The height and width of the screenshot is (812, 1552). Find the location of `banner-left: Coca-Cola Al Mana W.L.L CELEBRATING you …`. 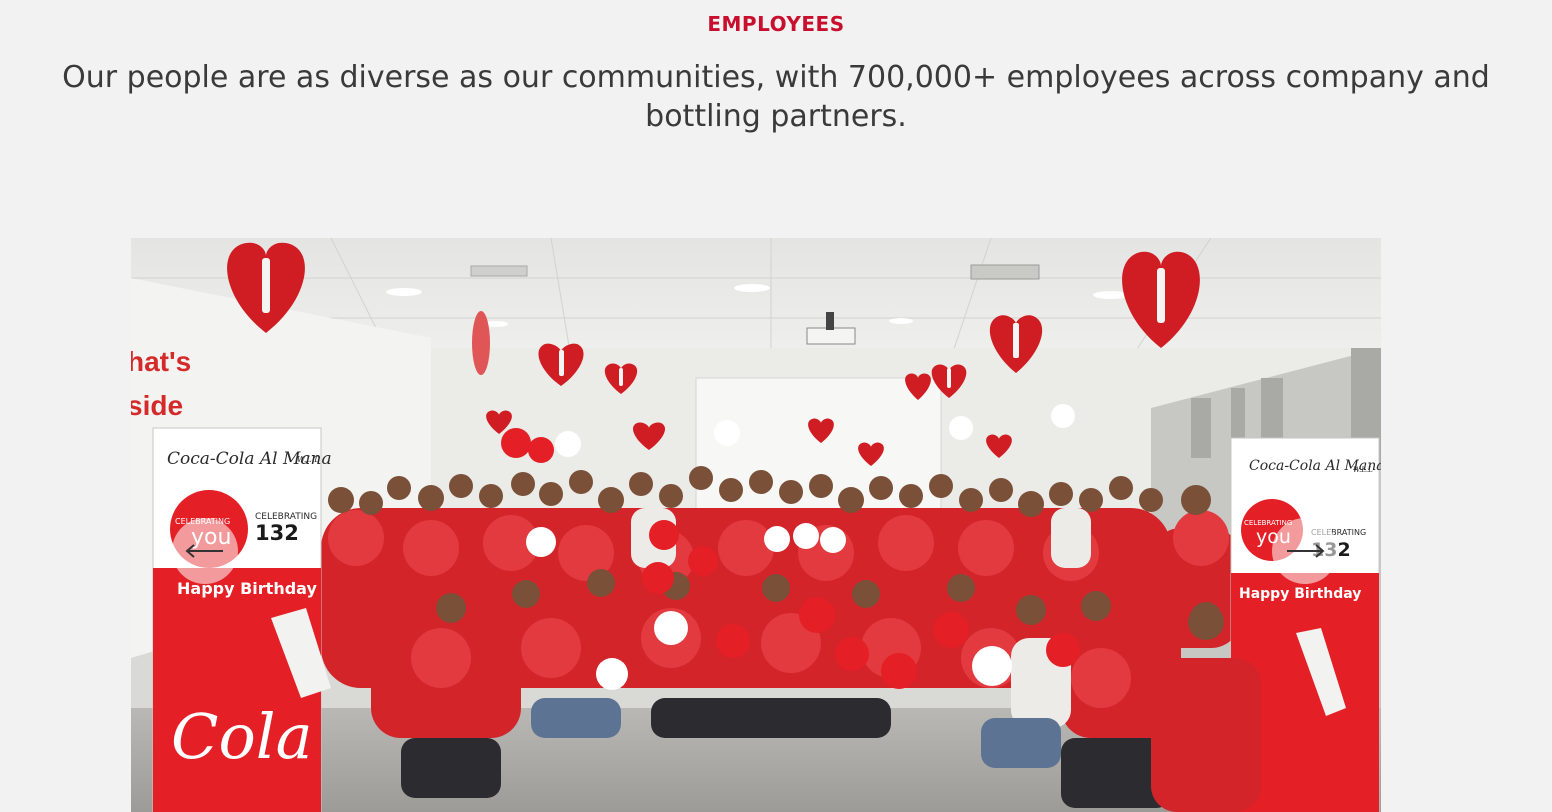

banner-left: Coca-Cola Al Mana W.L.L CELEBRATING you … is located at coordinates (242, 619).